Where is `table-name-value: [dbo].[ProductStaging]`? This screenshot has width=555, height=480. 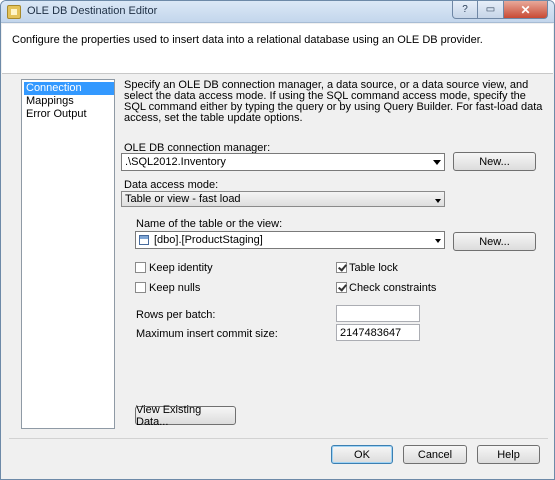
table-name-value: [dbo].[ProductStaging] is located at coordinates (208, 240).